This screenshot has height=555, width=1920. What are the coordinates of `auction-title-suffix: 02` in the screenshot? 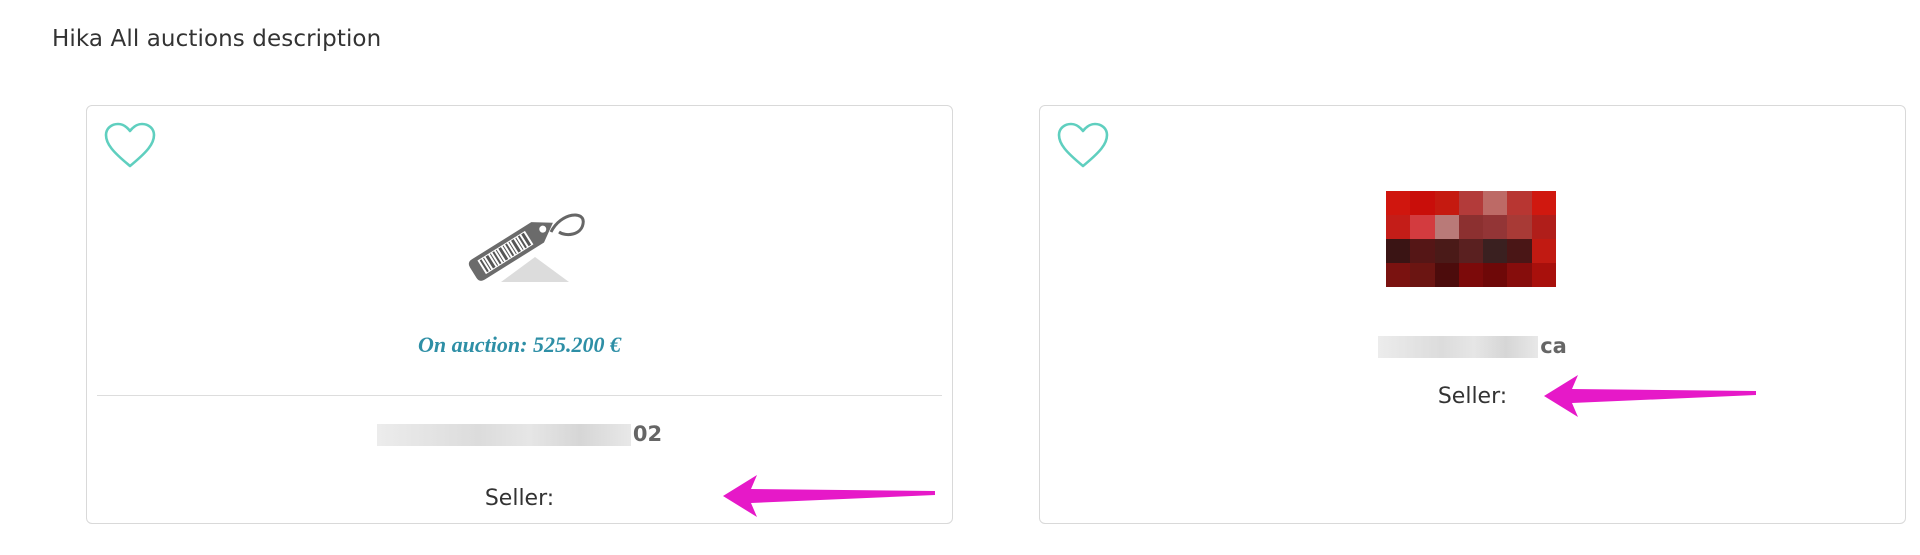 It's located at (647, 434).